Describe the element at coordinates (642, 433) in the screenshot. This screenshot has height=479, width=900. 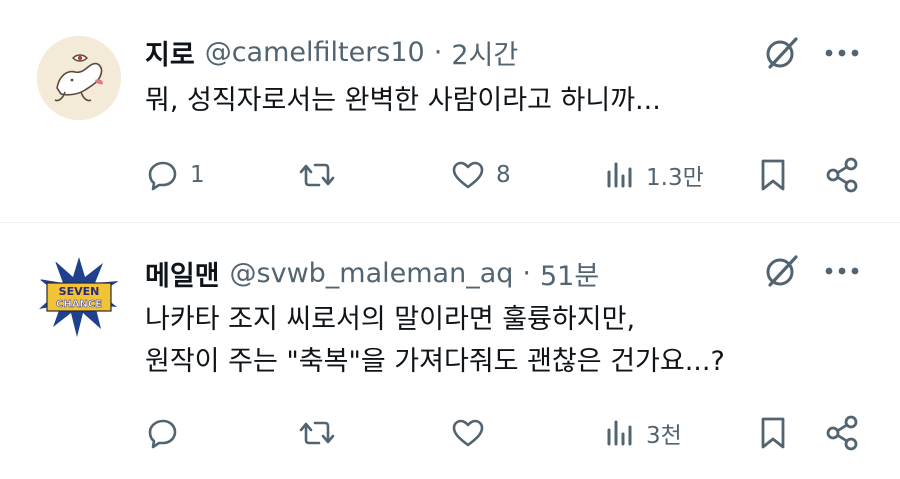
I see `views-button: 3천` at that location.